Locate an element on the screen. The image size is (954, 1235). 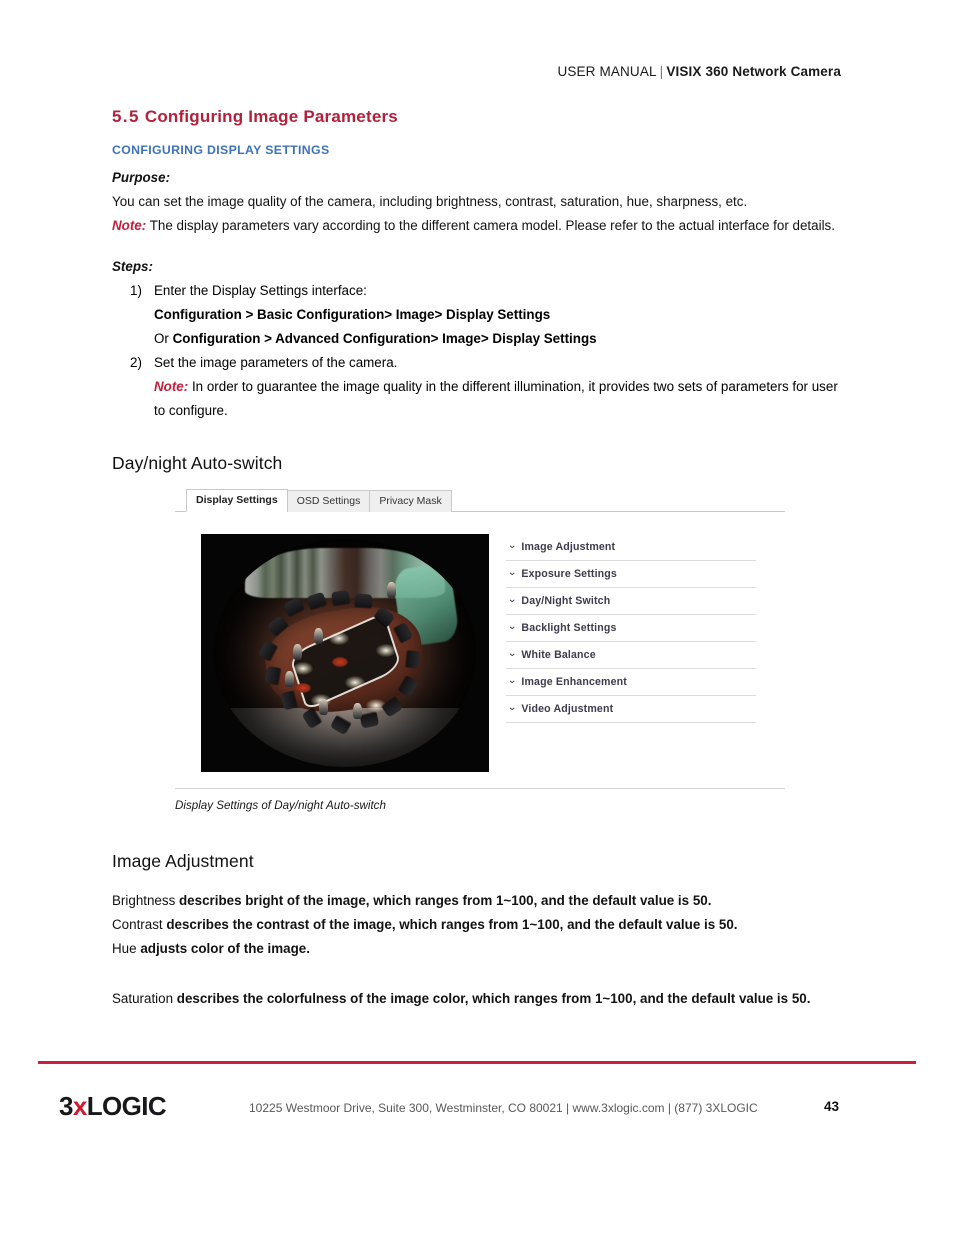
accordion-item-label: Video Adjustment is located at coordinates (567, 708).